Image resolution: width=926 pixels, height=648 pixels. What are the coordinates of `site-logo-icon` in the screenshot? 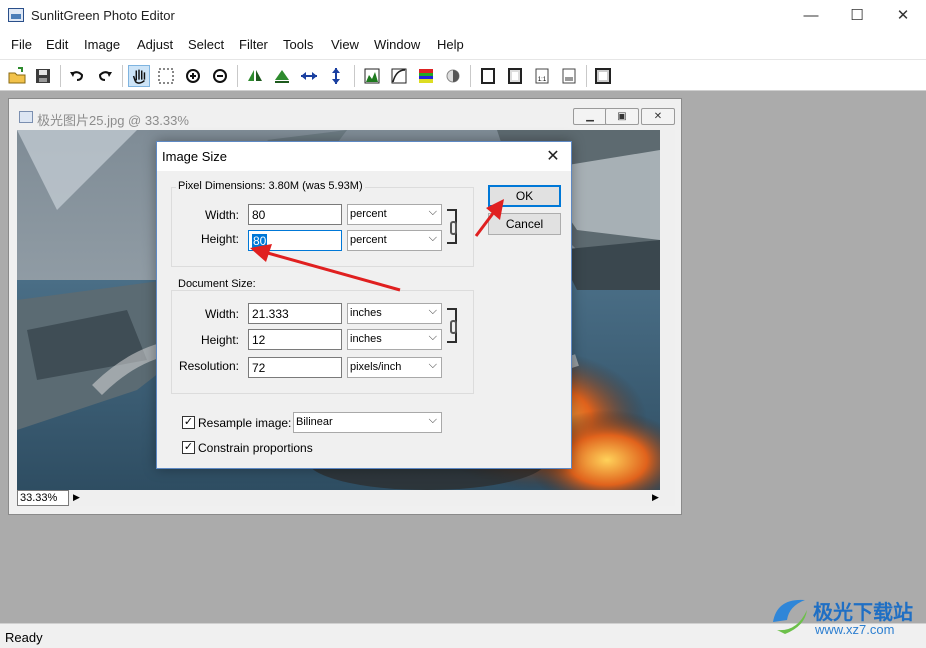 It's located at (790, 616).